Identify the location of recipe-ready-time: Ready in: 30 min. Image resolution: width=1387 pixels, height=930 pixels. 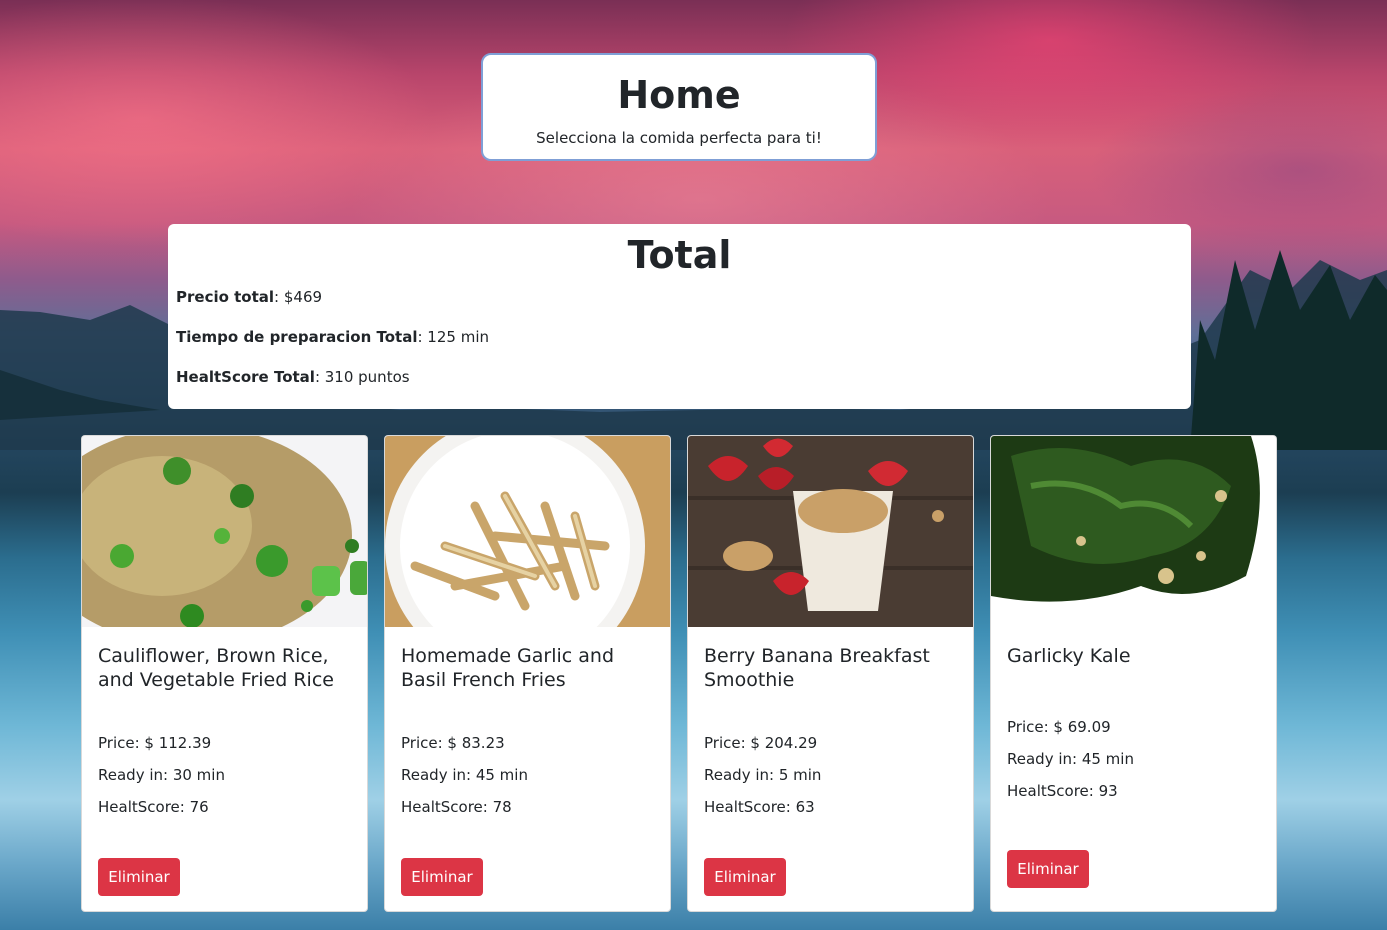
(161, 775).